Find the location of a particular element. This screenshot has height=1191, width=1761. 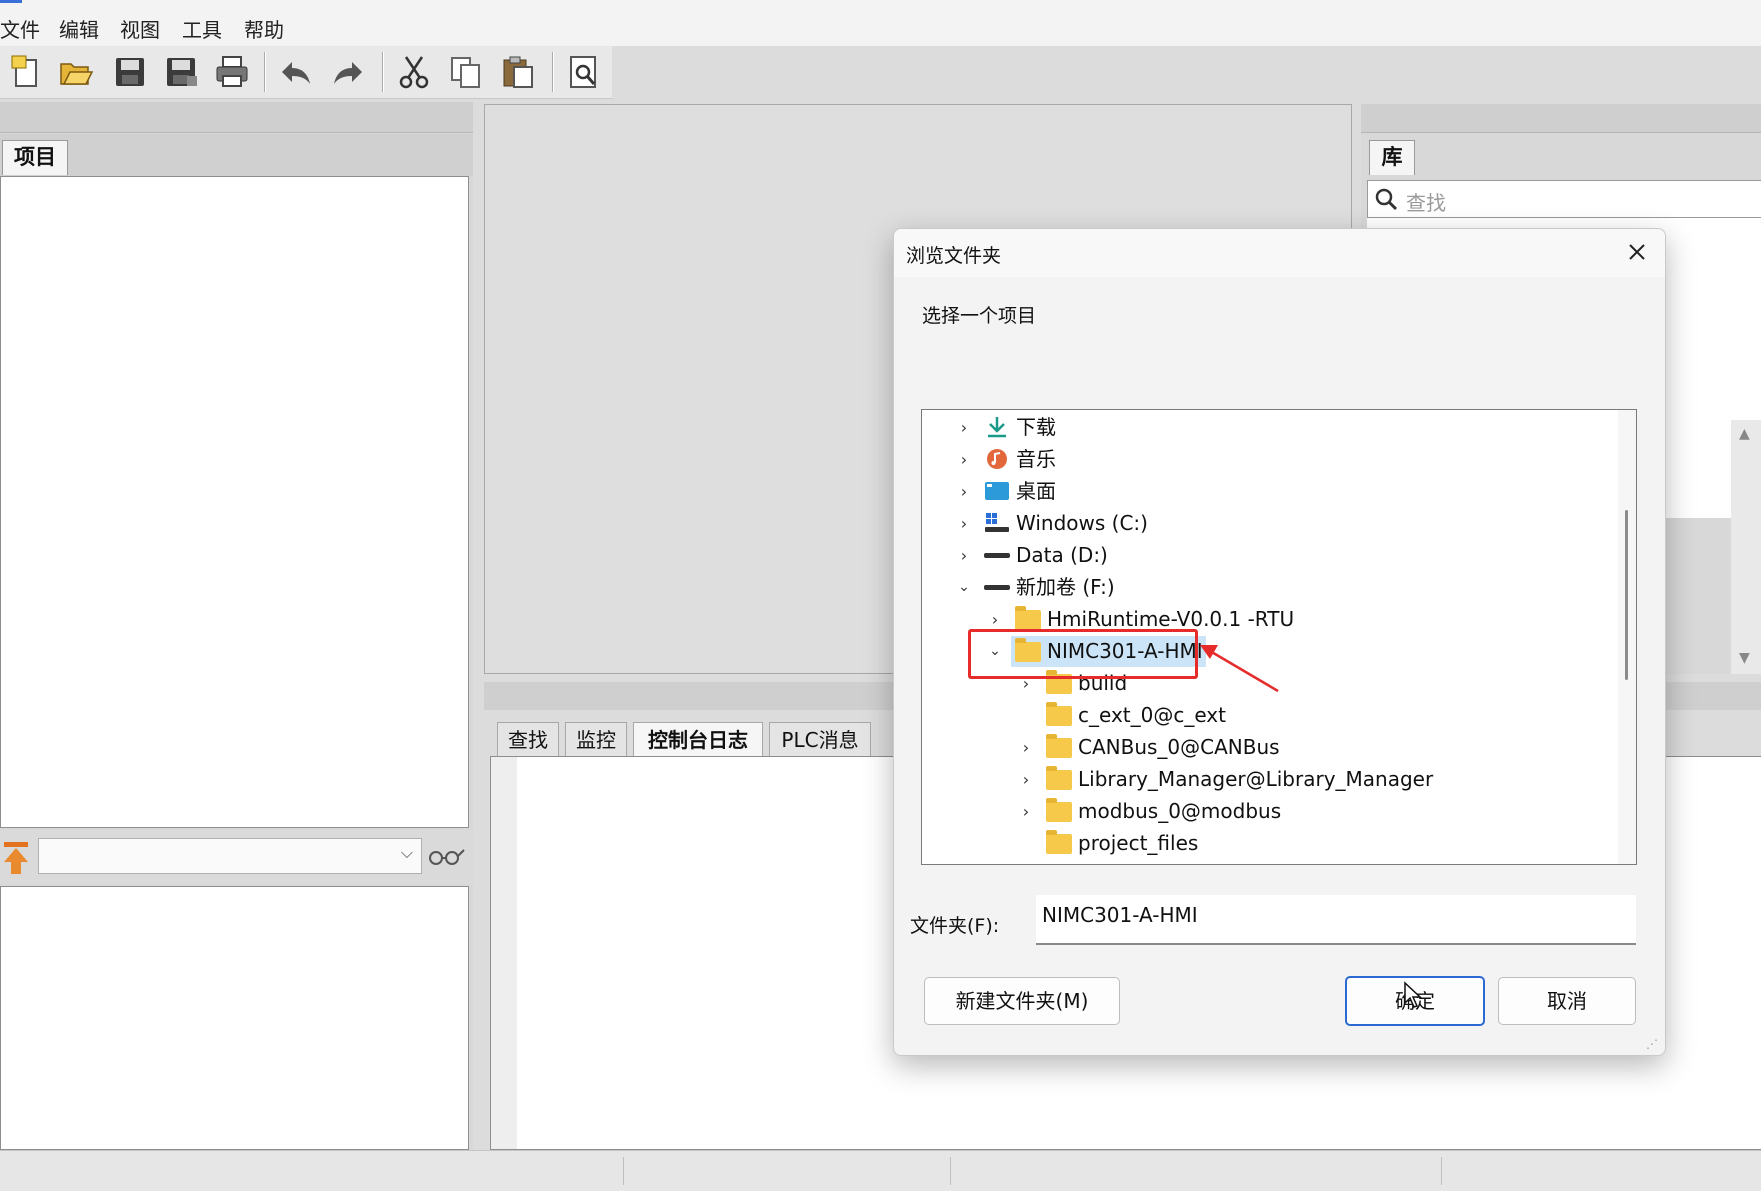

tree-item-canbus: › CANBus_0@CANBus is located at coordinates (1267, 747).